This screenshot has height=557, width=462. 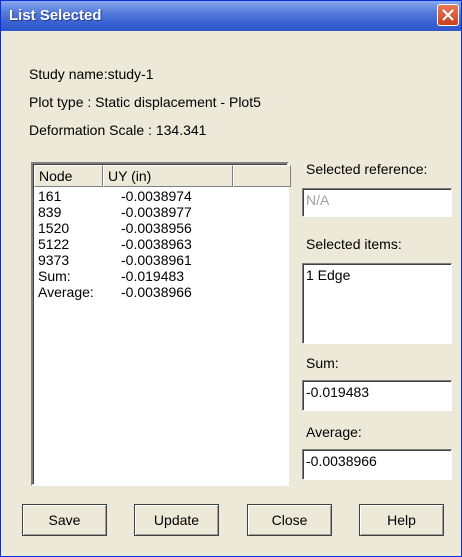 I want to click on selected-items-label: Selected items:, so click(x=354, y=244).